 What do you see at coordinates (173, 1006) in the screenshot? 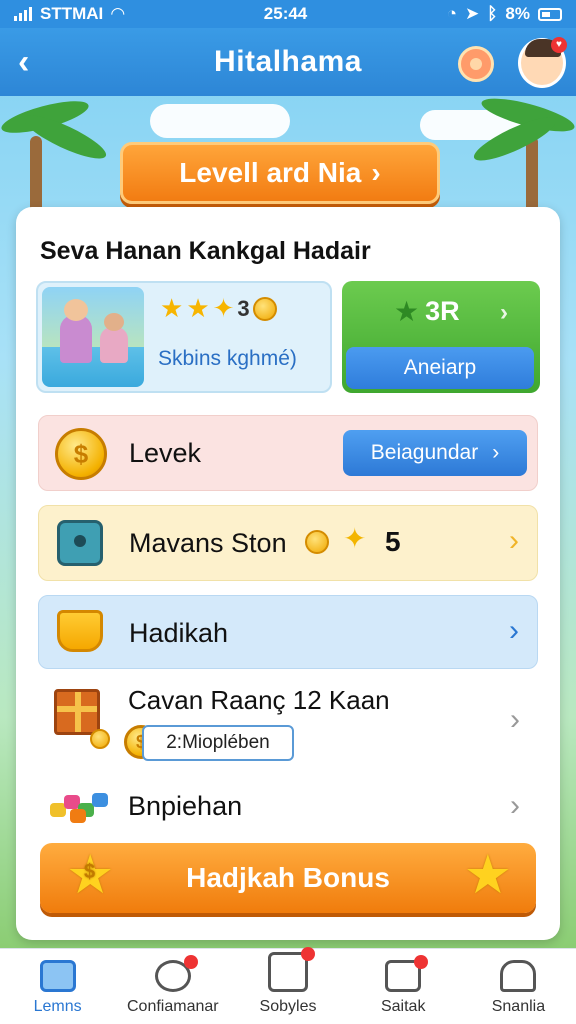
I see `tab-label: Confiamanar` at bounding box center [173, 1006].